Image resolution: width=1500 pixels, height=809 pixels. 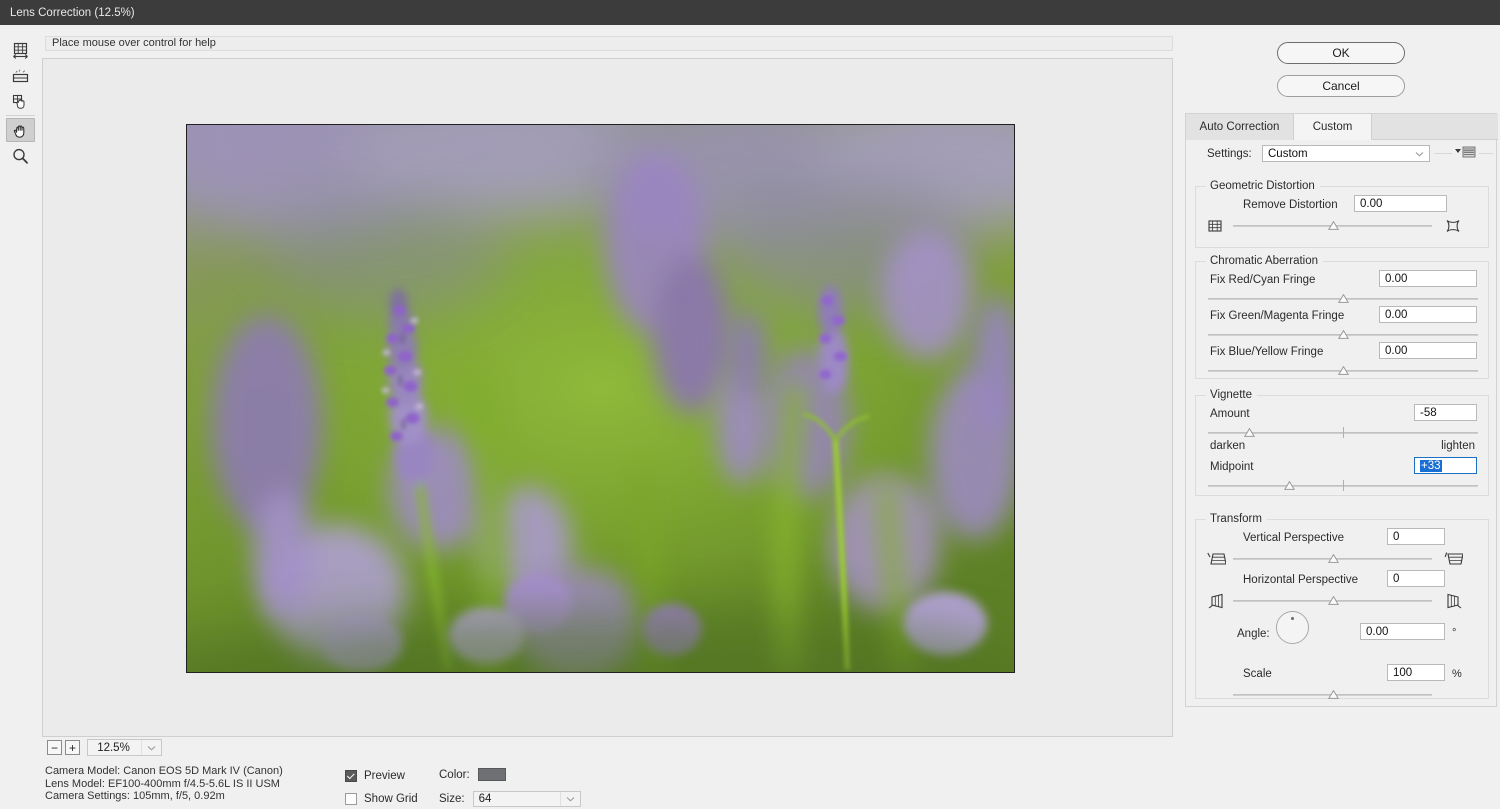 I want to click on zoom-tool, so click(x=20, y=156).